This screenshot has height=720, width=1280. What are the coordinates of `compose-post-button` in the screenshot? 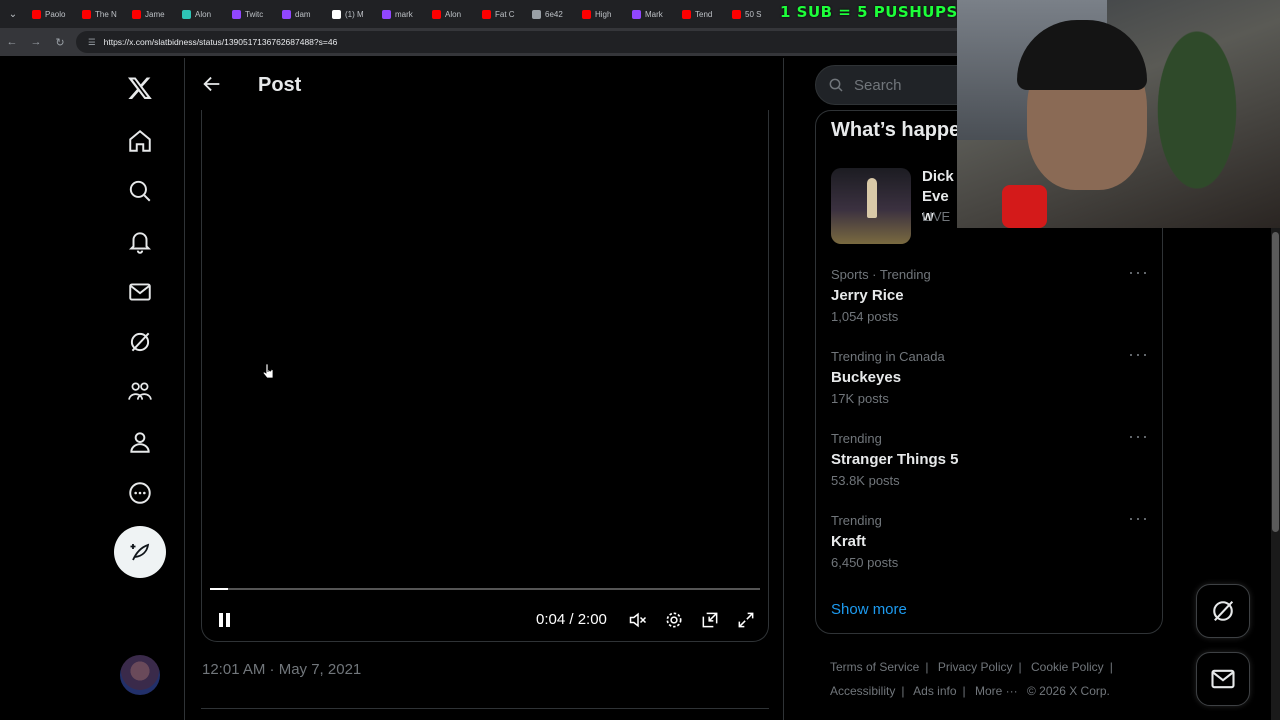 It's located at (140, 552).